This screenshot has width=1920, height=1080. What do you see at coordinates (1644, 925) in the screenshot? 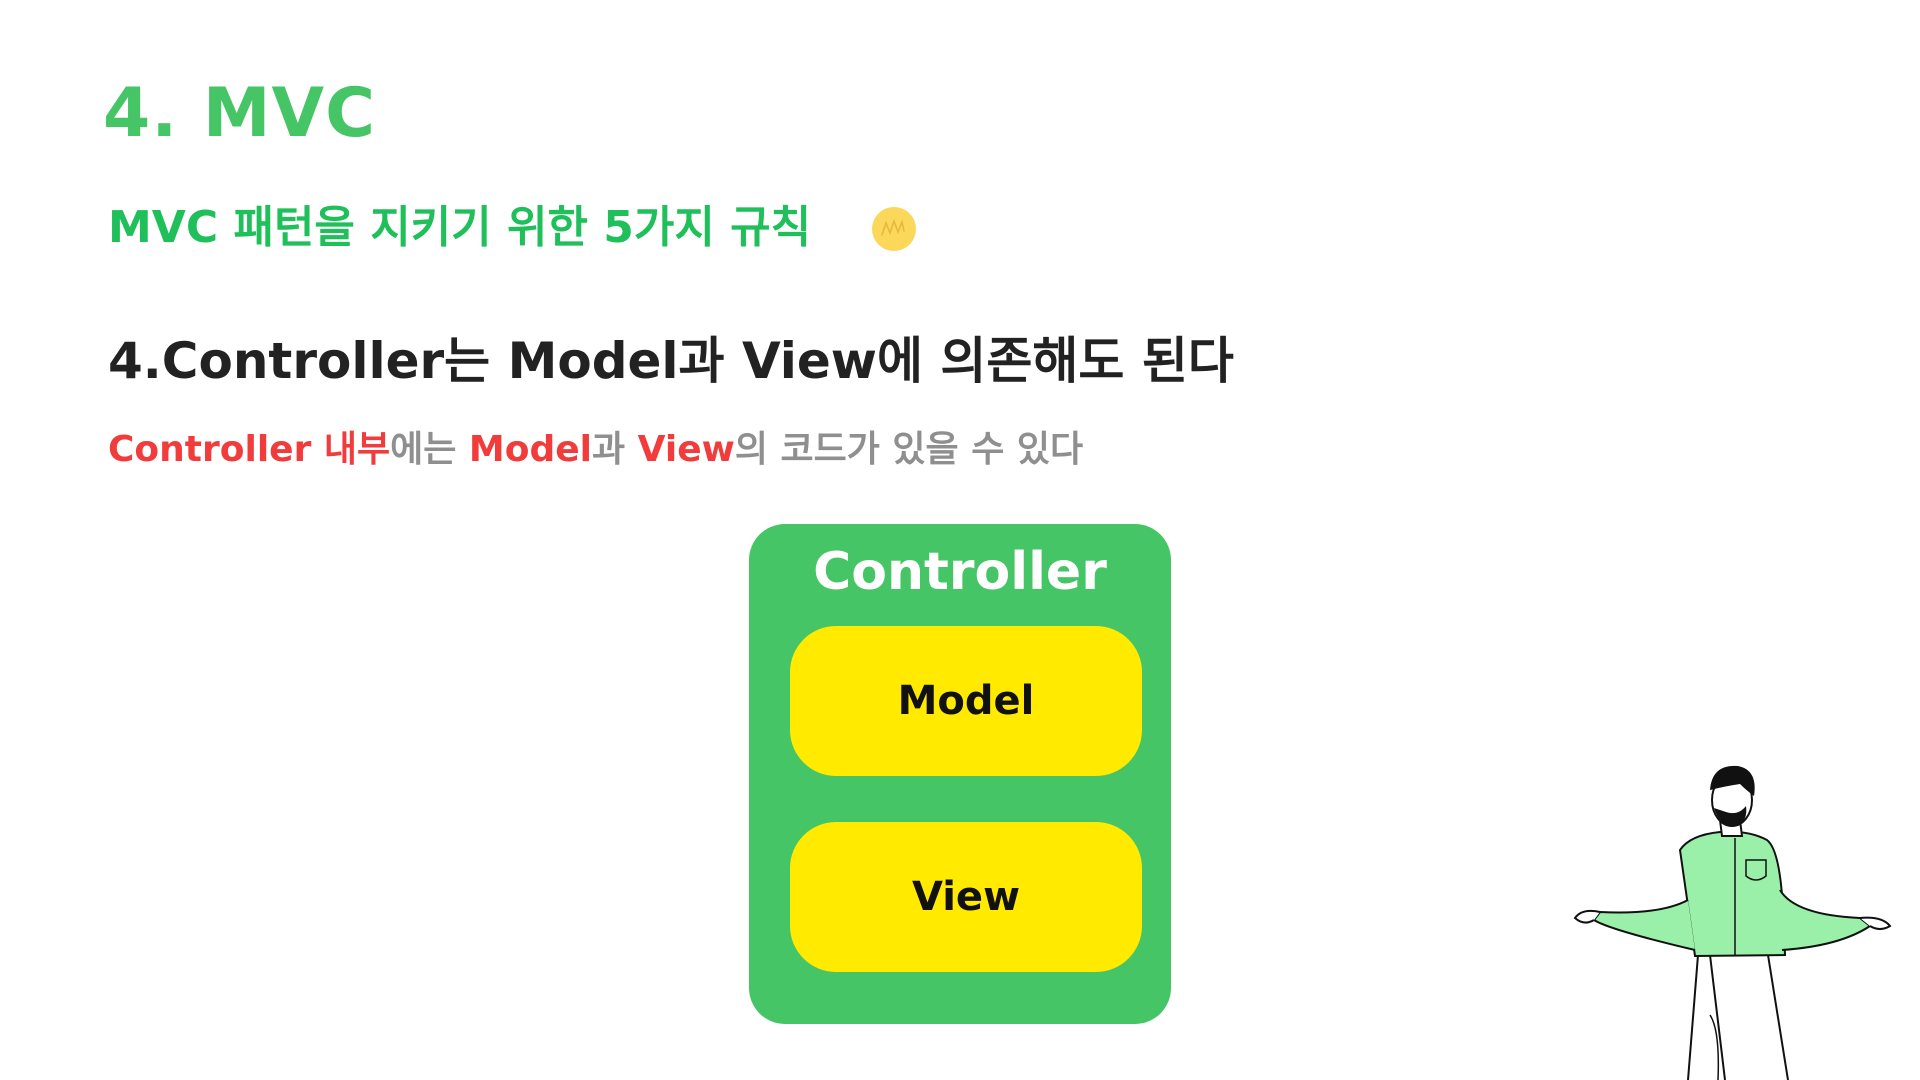
I see `person-left-arm` at bounding box center [1644, 925].